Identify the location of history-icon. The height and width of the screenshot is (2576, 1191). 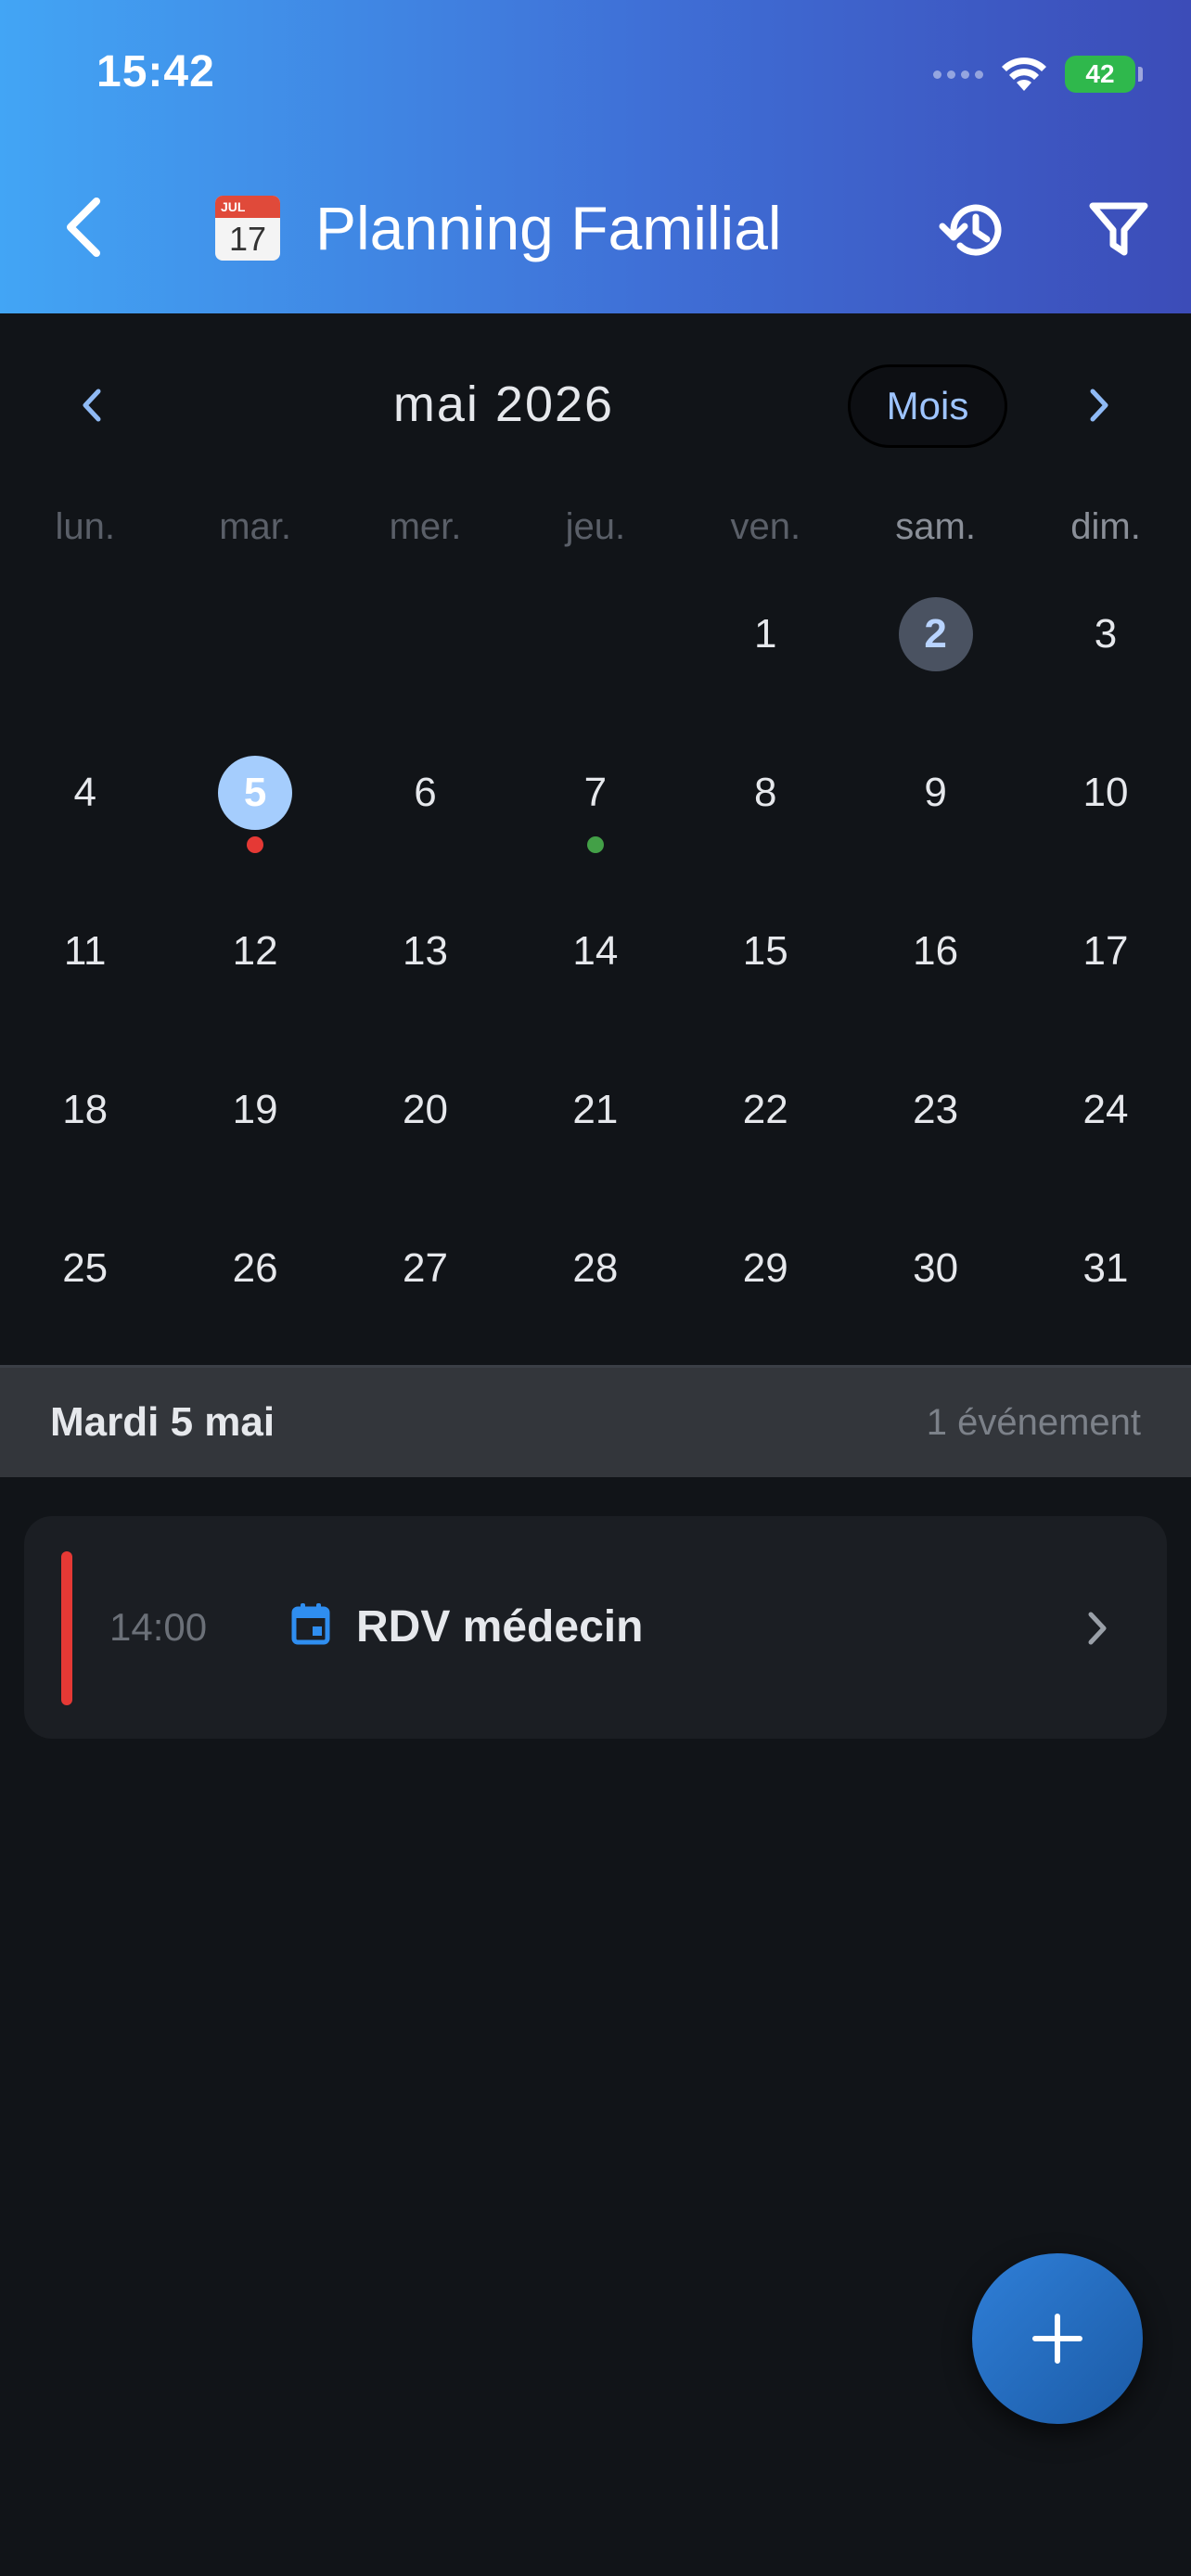
(972, 230).